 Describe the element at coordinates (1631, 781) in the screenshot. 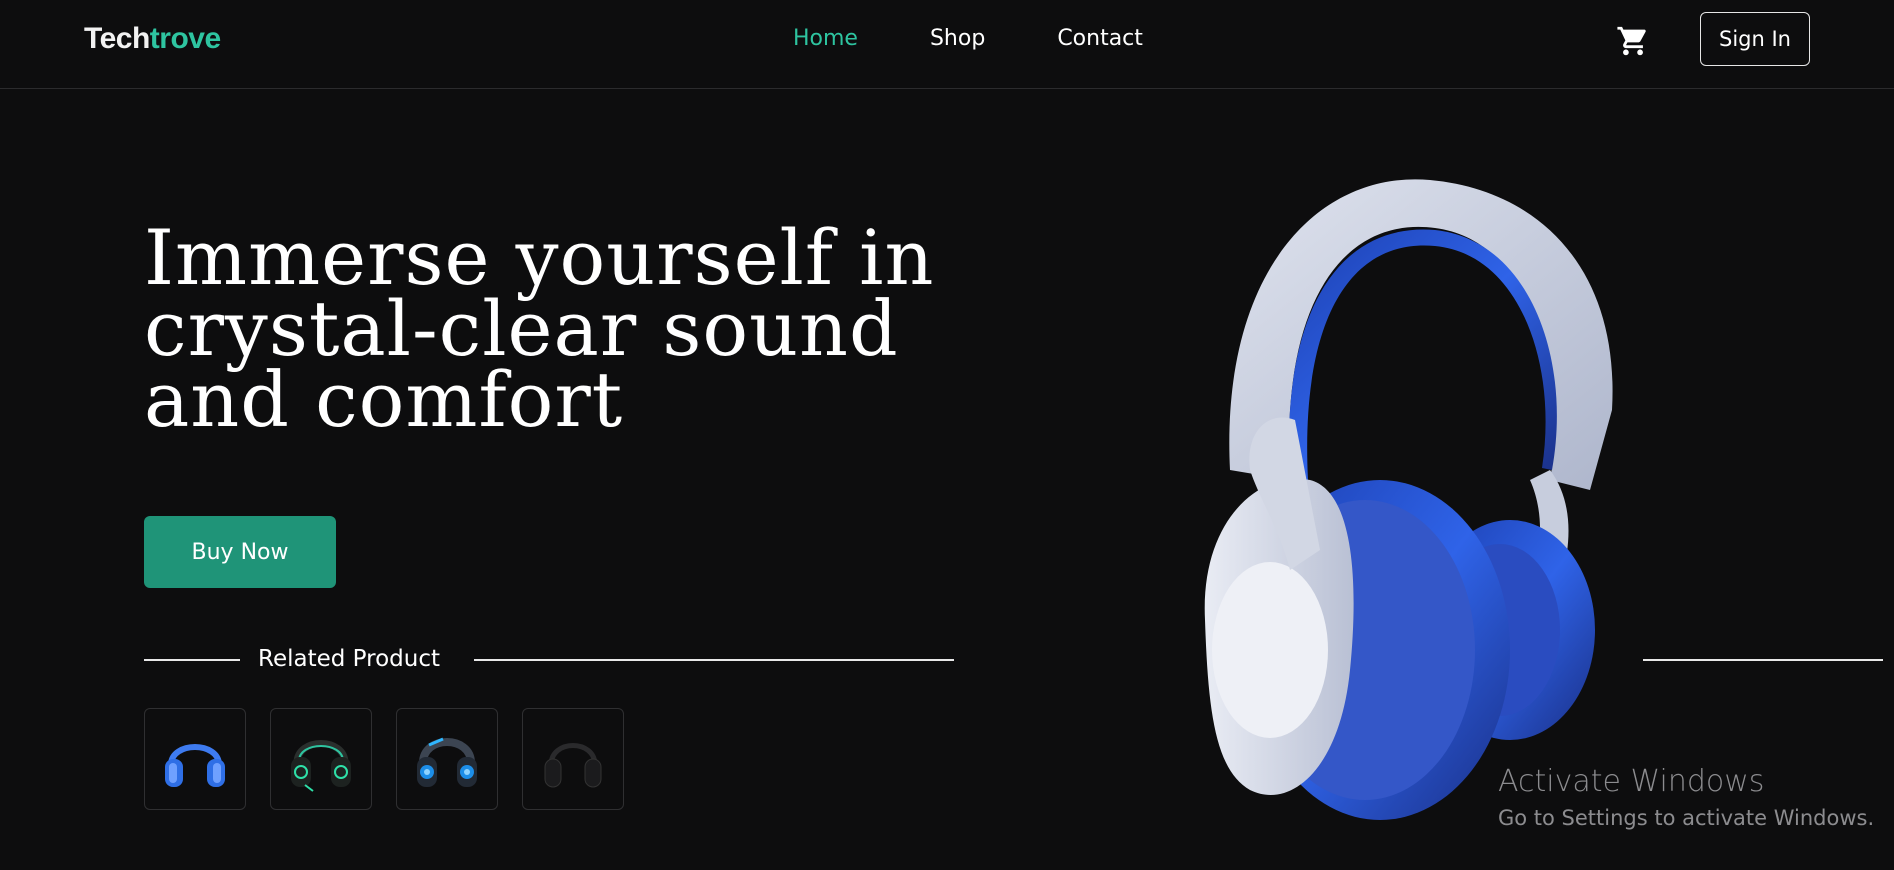

I see `activate-windows-title: Activate Windows` at that location.